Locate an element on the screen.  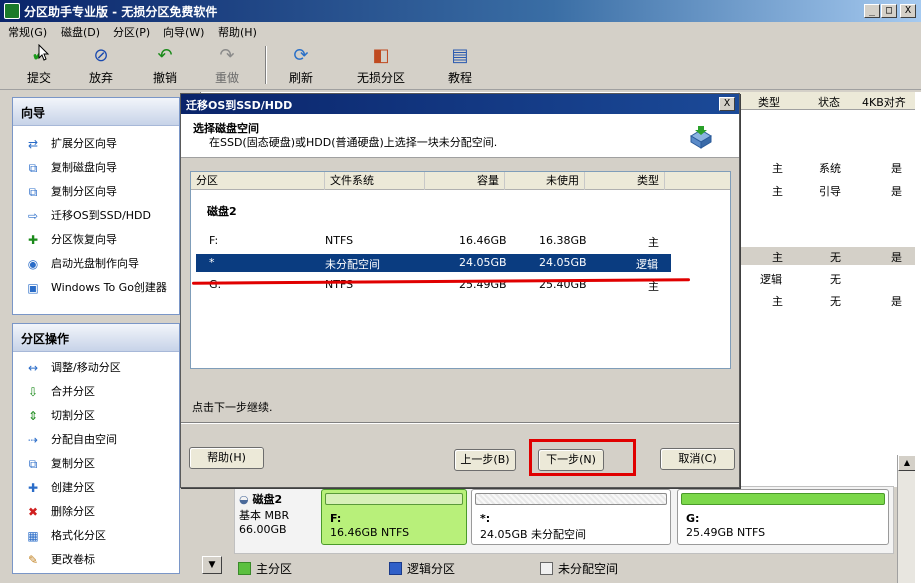
wizard-item-bootable-cd: ◉启动光盘制作向导 is located at coordinates (96, 264).